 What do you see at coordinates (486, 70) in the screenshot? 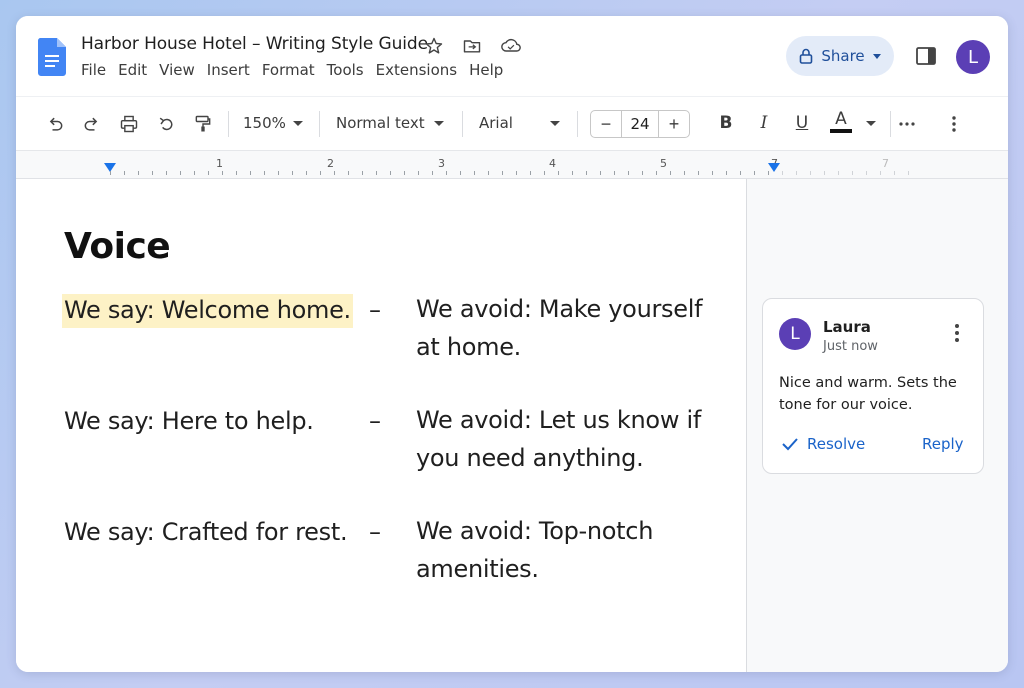
I see `menu-help: Help` at bounding box center [486, 70].